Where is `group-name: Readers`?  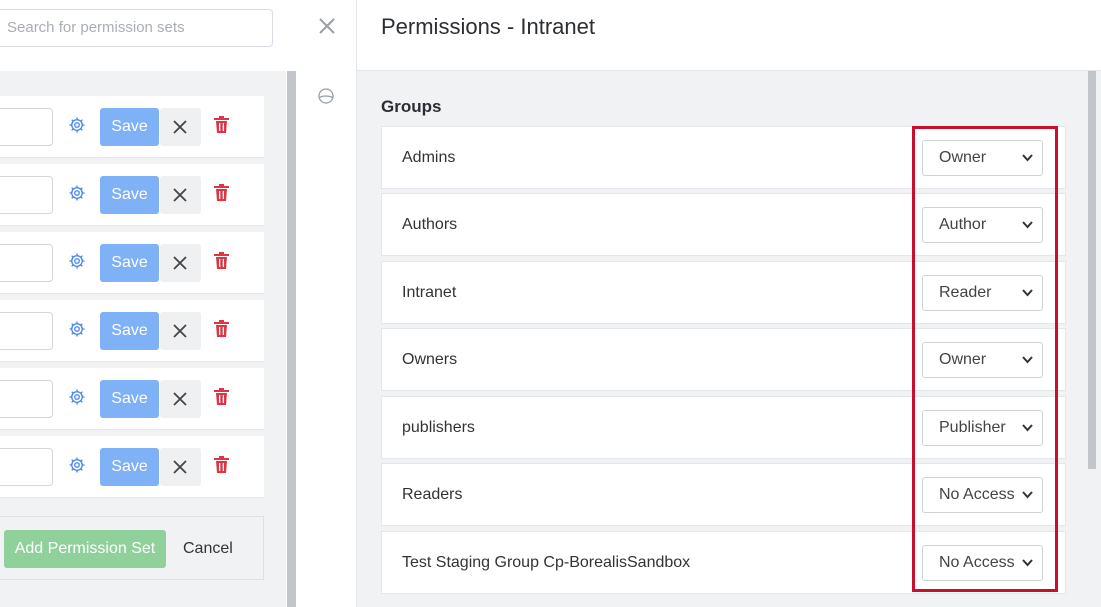 group-name: Readers is located at coordinates (432, 494).